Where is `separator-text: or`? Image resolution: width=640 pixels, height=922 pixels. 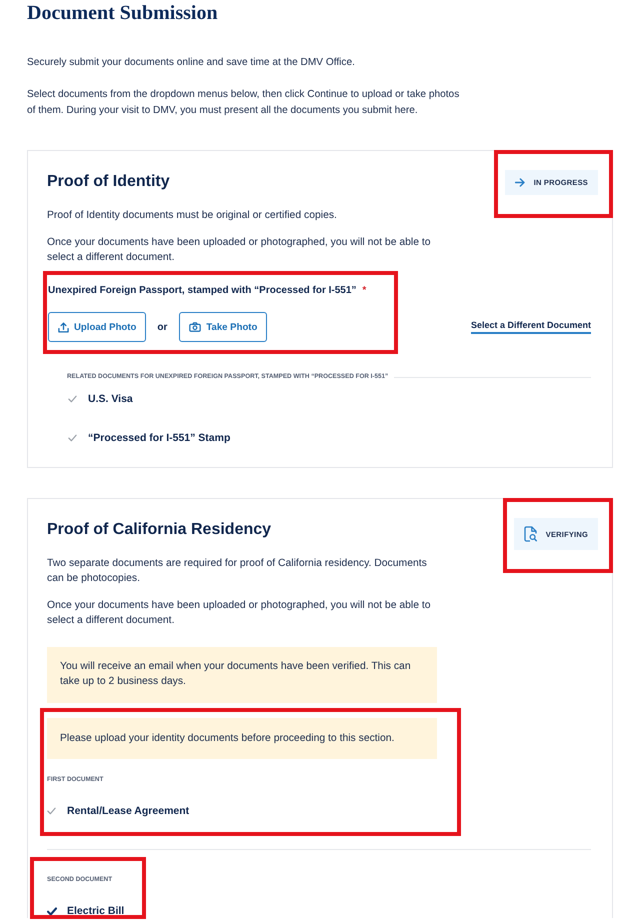
separator-text: or is located at coordinates (162, 327).